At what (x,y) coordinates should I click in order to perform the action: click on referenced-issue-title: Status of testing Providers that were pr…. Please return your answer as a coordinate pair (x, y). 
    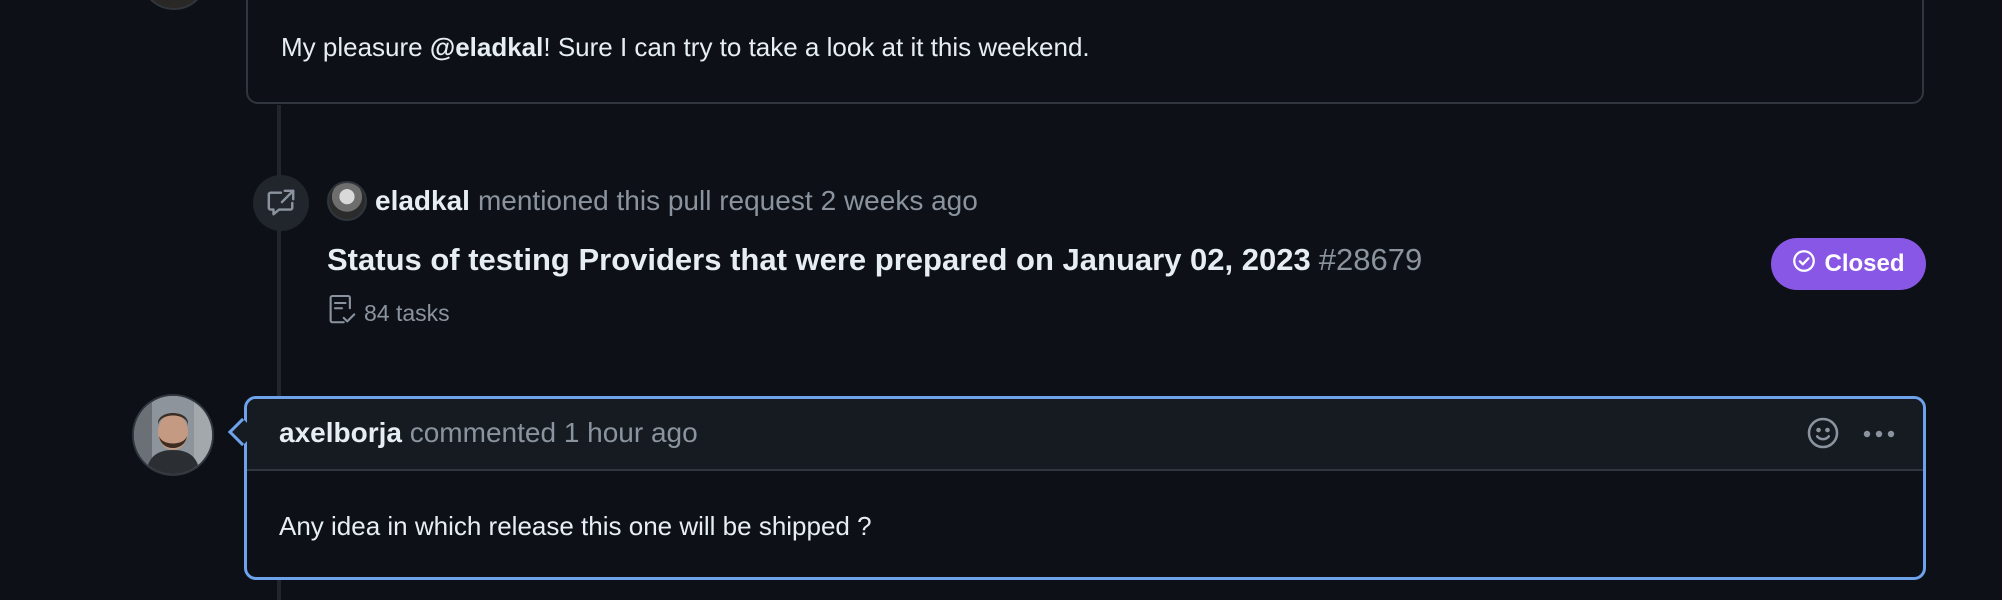
    Looking at the image, I should click on (874, 260).